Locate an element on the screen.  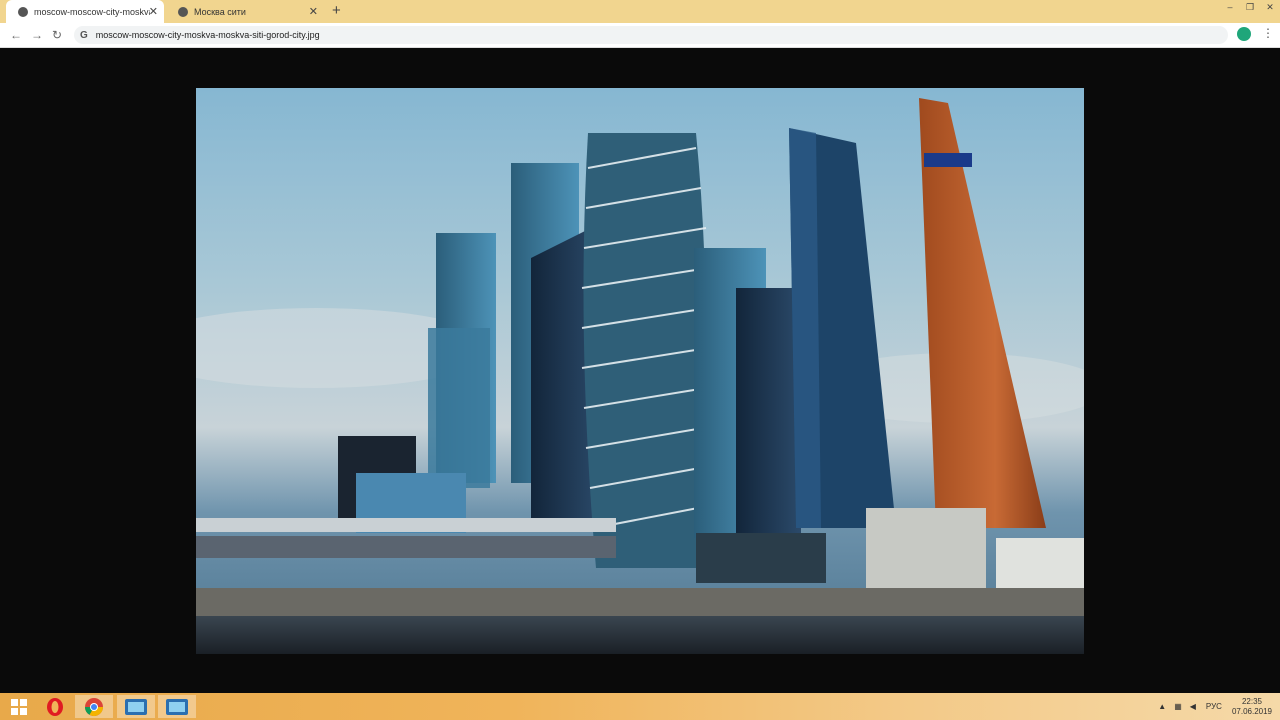
minimize-button: – is located at coordinates (1230, 8).